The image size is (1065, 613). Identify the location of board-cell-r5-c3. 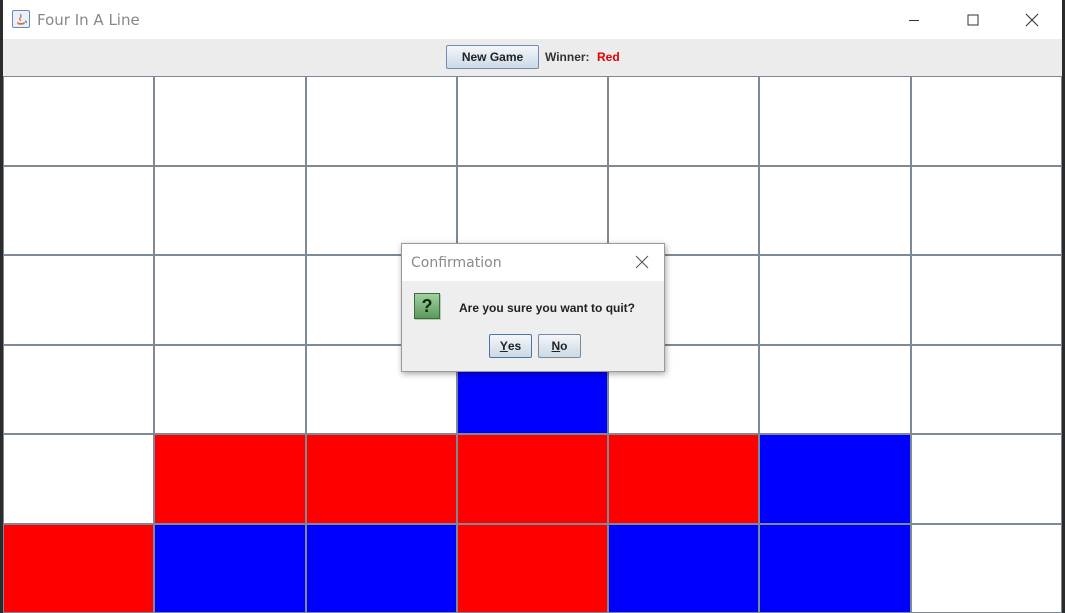
(381, 479).